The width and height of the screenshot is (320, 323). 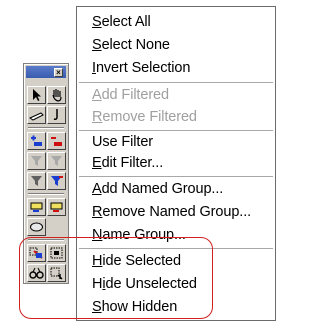 I want to click on add-blue-icon, so click(x=36, y=141).